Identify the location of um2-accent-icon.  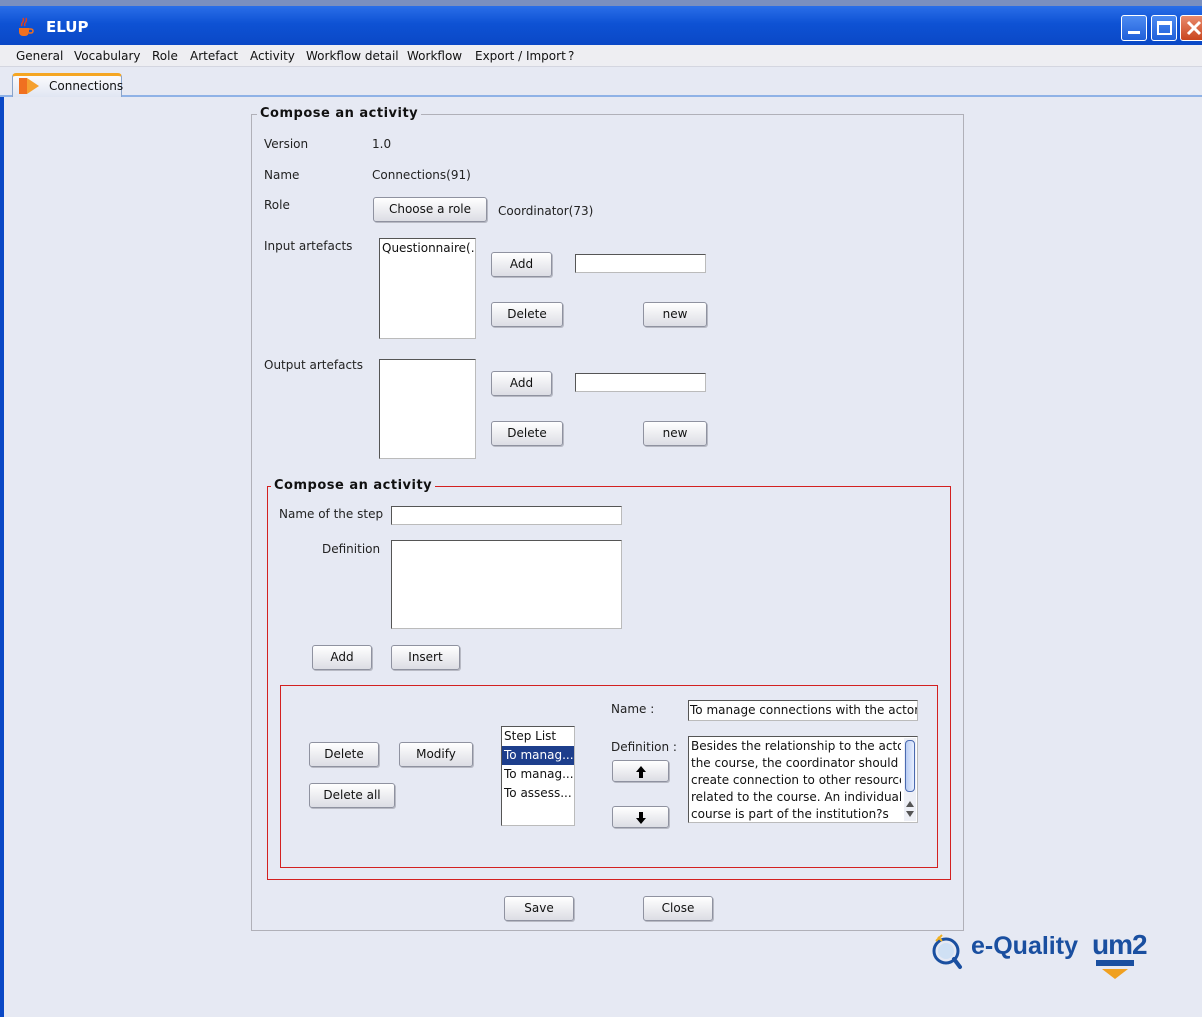
(1115, 969).